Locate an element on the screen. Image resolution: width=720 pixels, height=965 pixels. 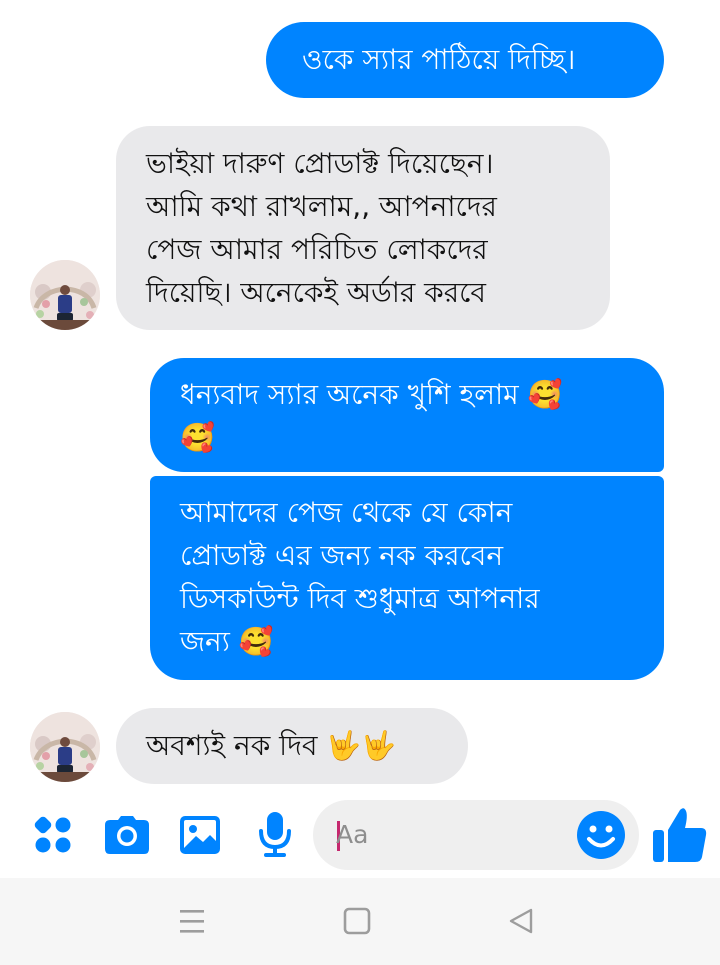
home-button is located at coordinates (357, 921).